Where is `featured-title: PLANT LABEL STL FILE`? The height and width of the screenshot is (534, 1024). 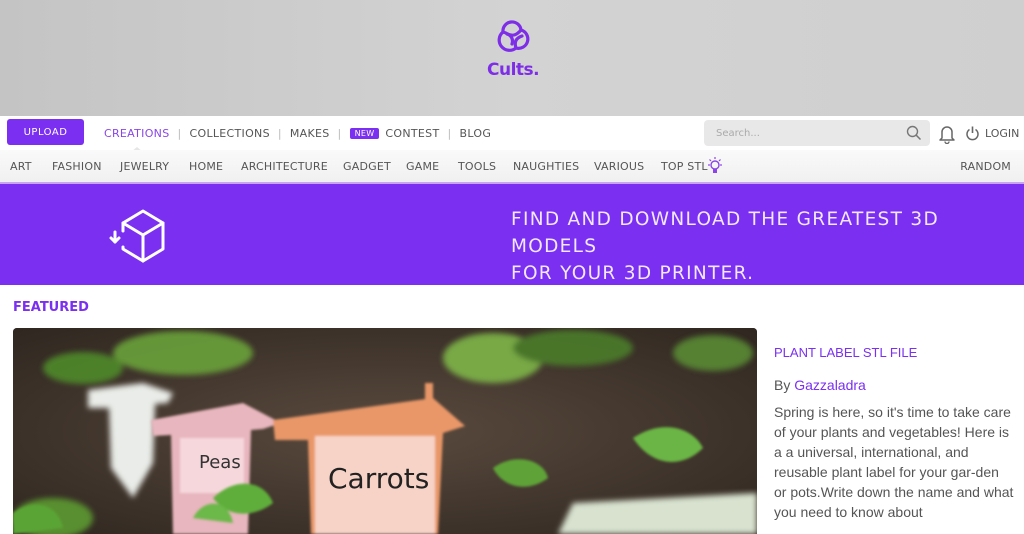
featured-title: PLANT LABEL STL FILE is located at coordinates (894, 352).